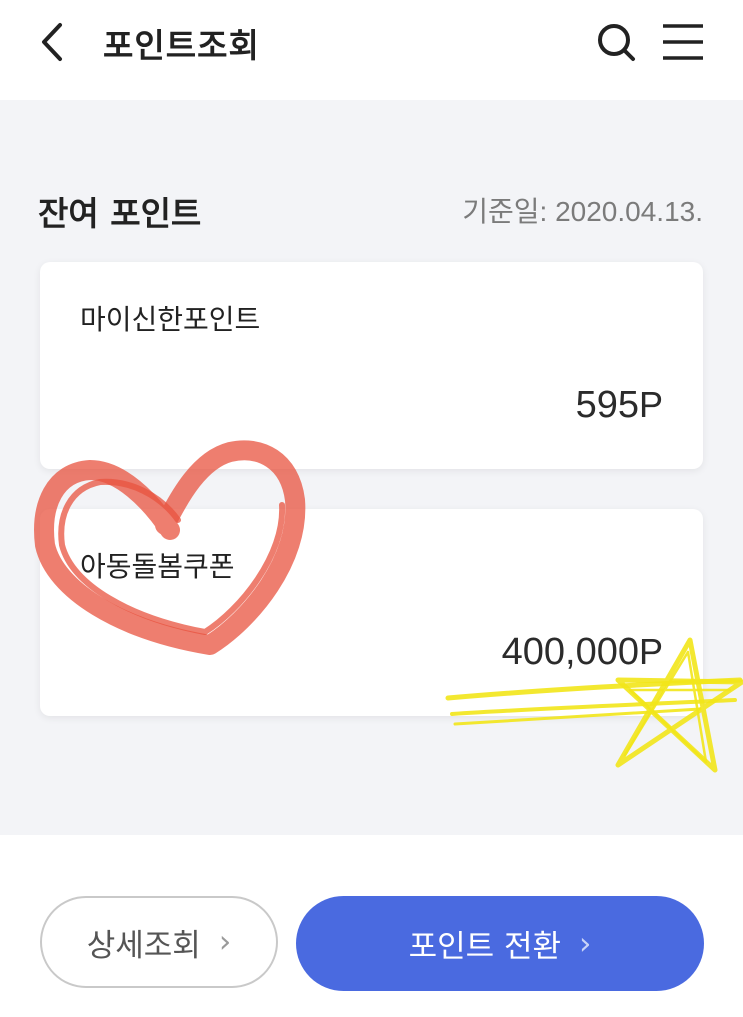 Image resolution: width=743 pixels, height=1017 pixels. I want to click on card-name: 아동돌봄쿠폰, so click(157, 566).